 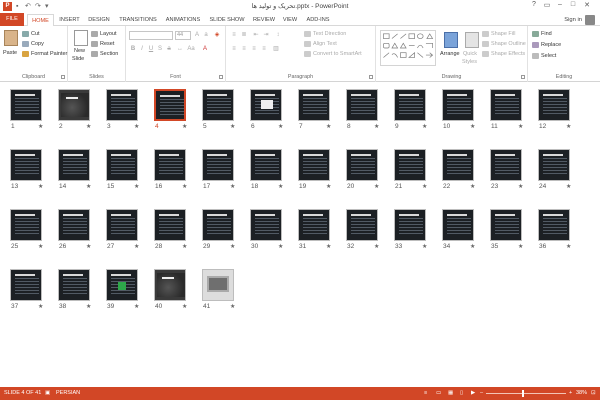 What do you see at coordinates (12, 19) in the screenshot?
I see `tab-file: FILE` at bounding box center [12, 19].